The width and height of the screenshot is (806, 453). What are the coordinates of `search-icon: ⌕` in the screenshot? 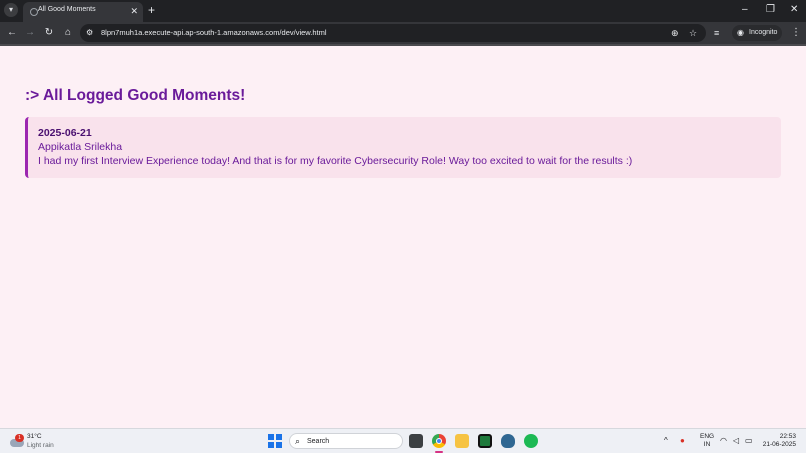 It's located at (298, 441).